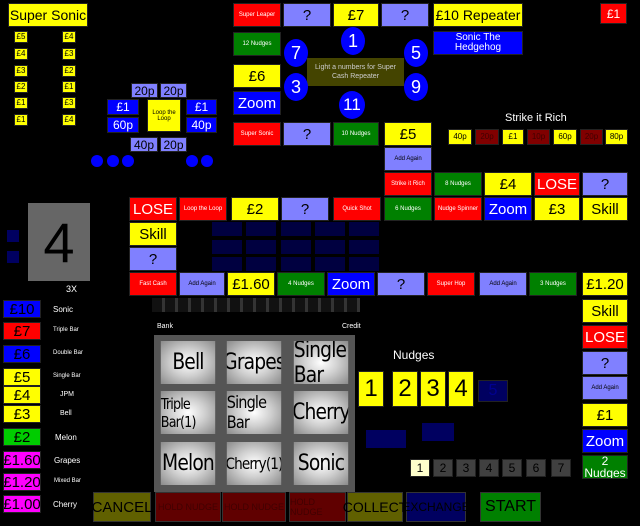  Describe the element at coordinates (565, 137) in the screenshot. I see `strike-cell: 60p` at that location.